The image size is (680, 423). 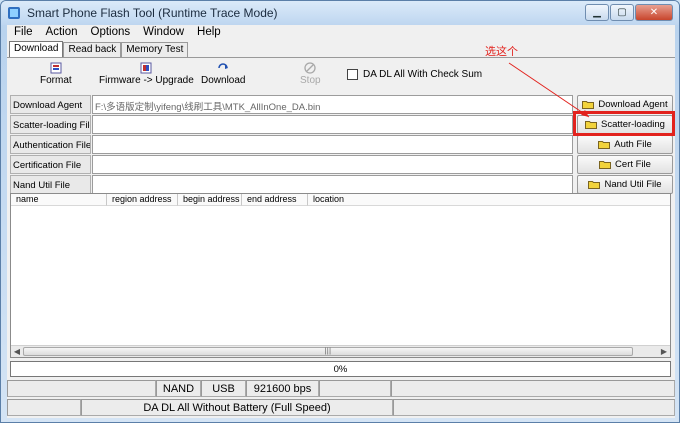 I want to click on checksum-checkbox, so click(x=352, y=74).